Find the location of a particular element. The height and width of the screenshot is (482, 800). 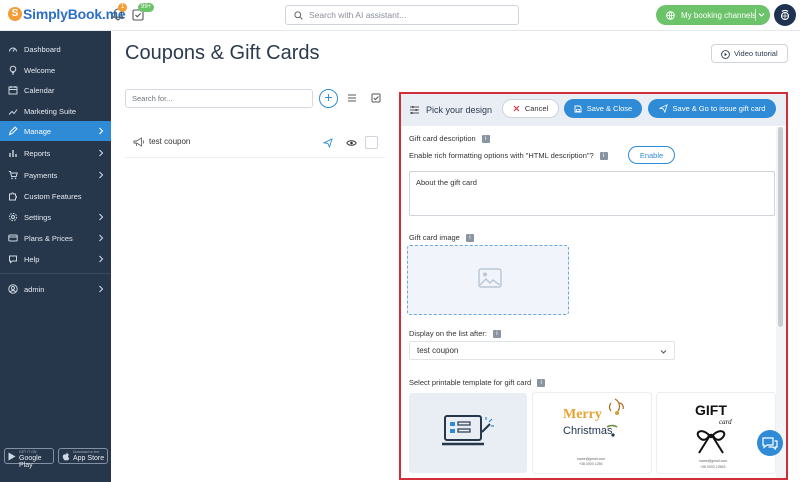

coupon-name: test coupon is located at coordinates (170, 141).